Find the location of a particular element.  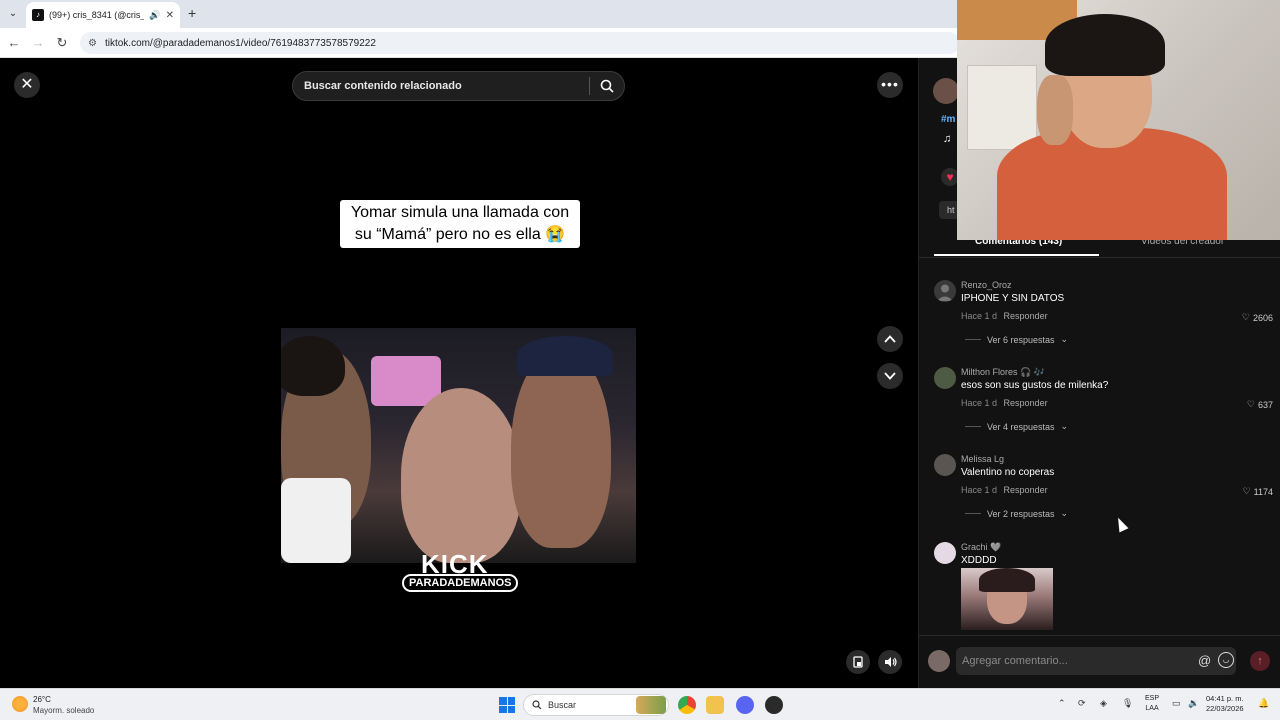

creator-avatar is located at coordinates (946, 91).